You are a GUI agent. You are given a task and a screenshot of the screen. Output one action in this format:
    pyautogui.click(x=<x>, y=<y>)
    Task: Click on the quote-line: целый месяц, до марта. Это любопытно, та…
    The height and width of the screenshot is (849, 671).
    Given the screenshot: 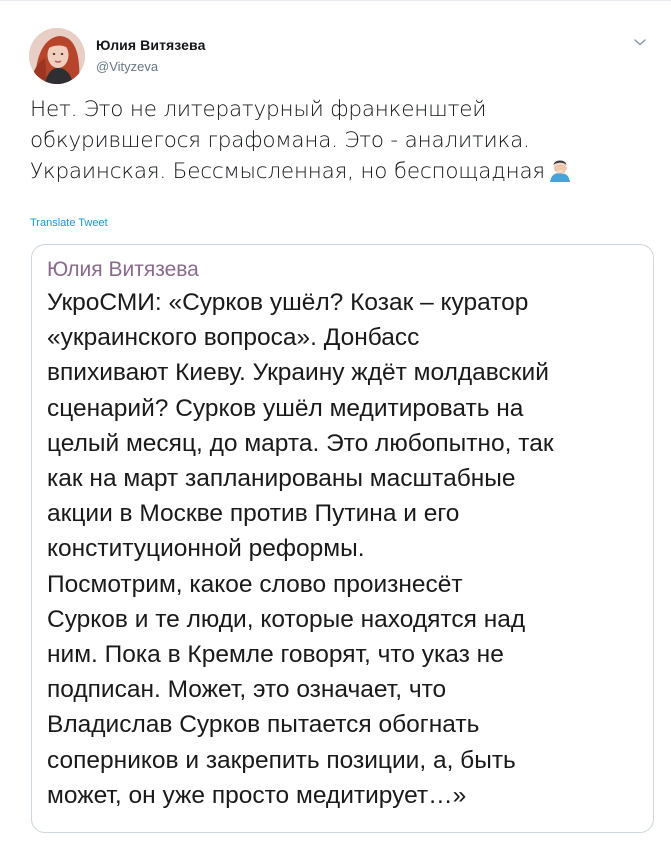 What is the action you would take?
    pyautogui.click(x=300, y=443)
    